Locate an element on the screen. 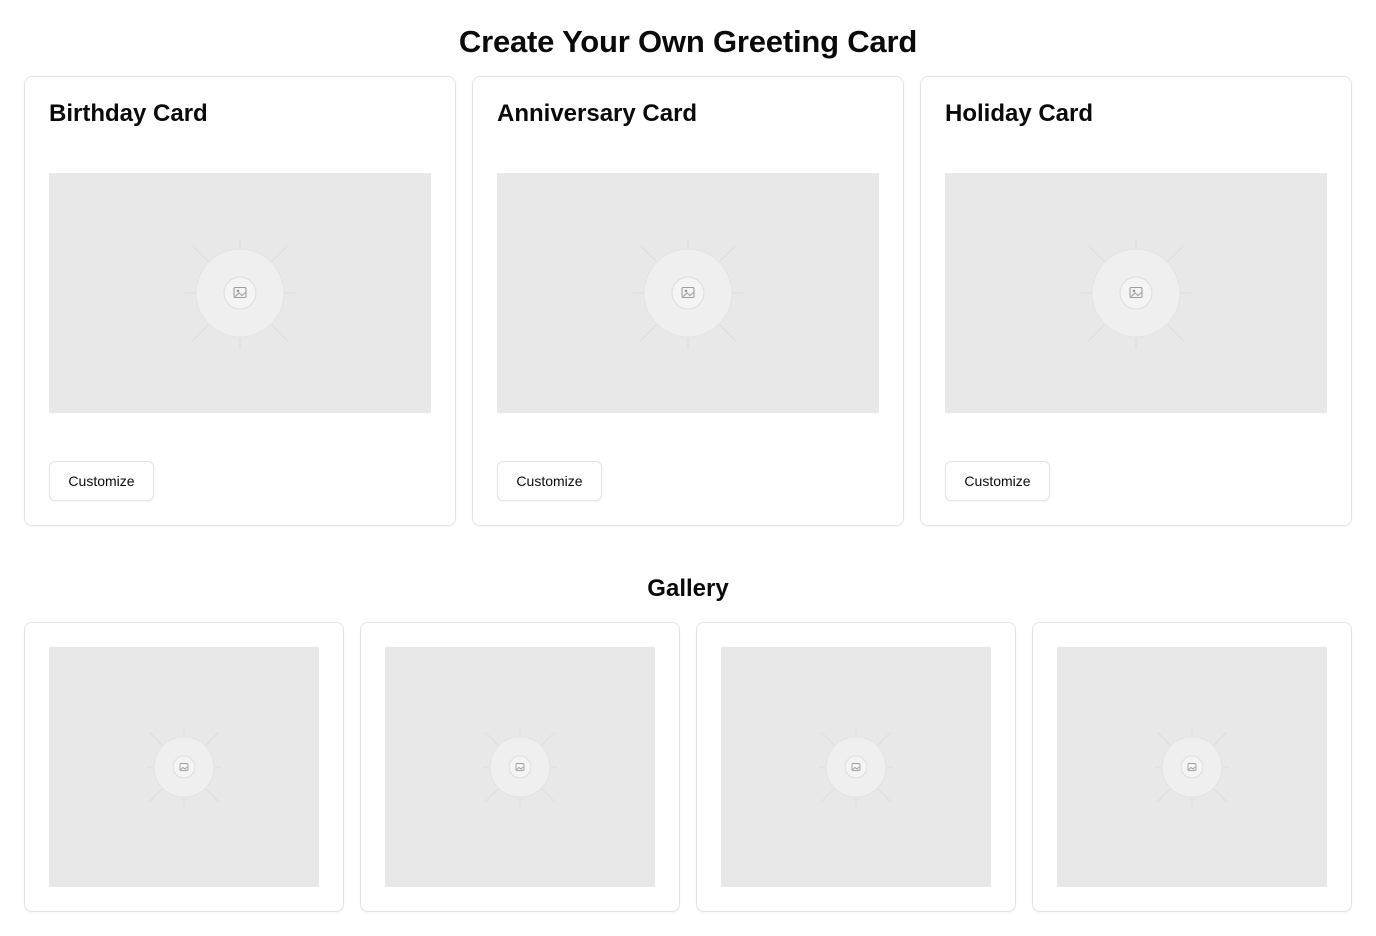  card-title: Birthday Card is located at coordinates (128, 113).